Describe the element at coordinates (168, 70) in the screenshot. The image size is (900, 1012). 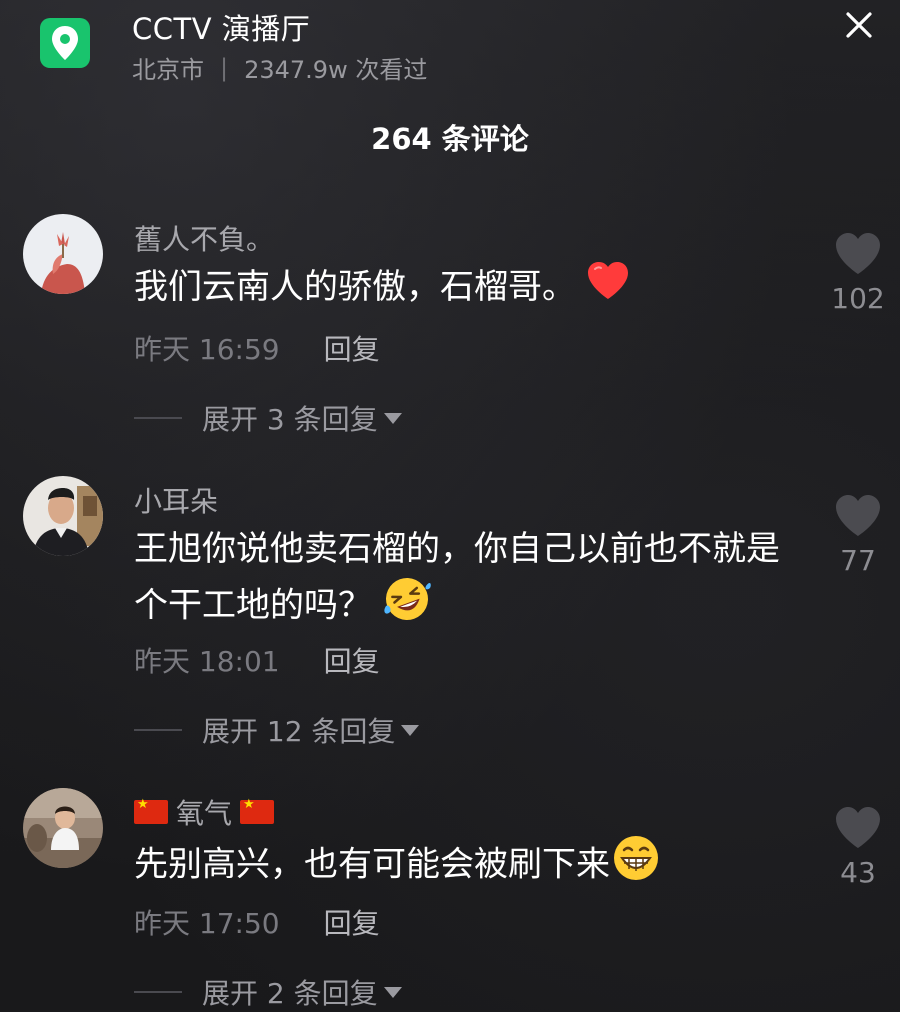
I see `location-city: 北京市` at that location.